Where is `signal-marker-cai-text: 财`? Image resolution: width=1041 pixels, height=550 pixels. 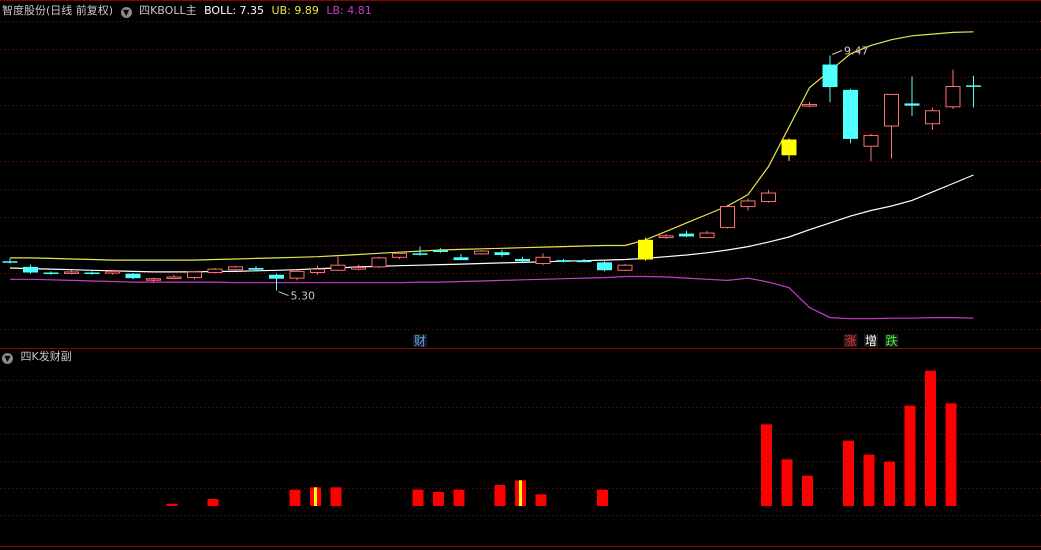 signal-marker-cai-text: 财 is located at coordinates (420, 341).